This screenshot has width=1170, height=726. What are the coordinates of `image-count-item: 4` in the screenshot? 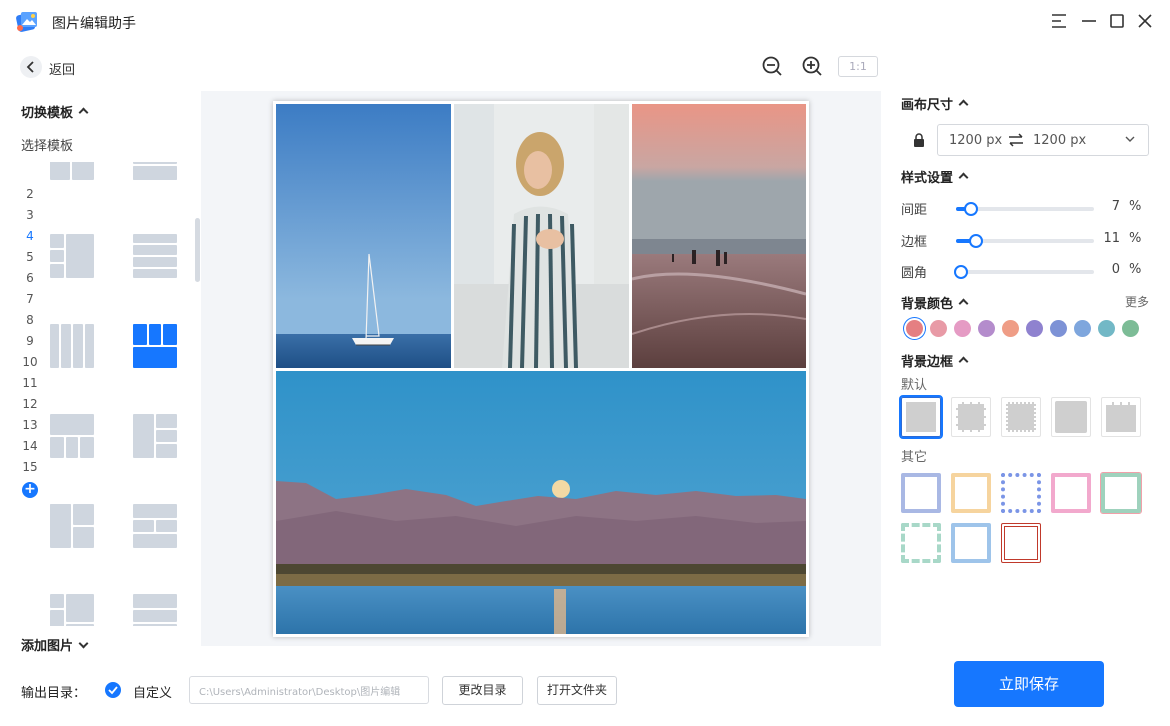 It's located at (30, 238).